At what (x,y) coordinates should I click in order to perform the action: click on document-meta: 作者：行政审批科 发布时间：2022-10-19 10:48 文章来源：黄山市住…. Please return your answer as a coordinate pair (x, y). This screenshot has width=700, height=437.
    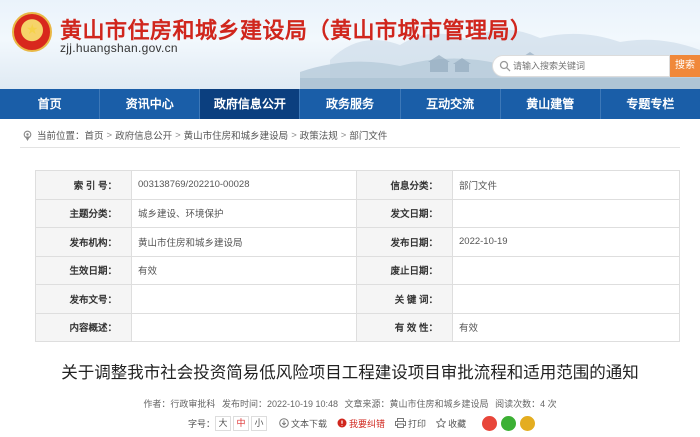
    Looking at the image, I should click on (350, 403).